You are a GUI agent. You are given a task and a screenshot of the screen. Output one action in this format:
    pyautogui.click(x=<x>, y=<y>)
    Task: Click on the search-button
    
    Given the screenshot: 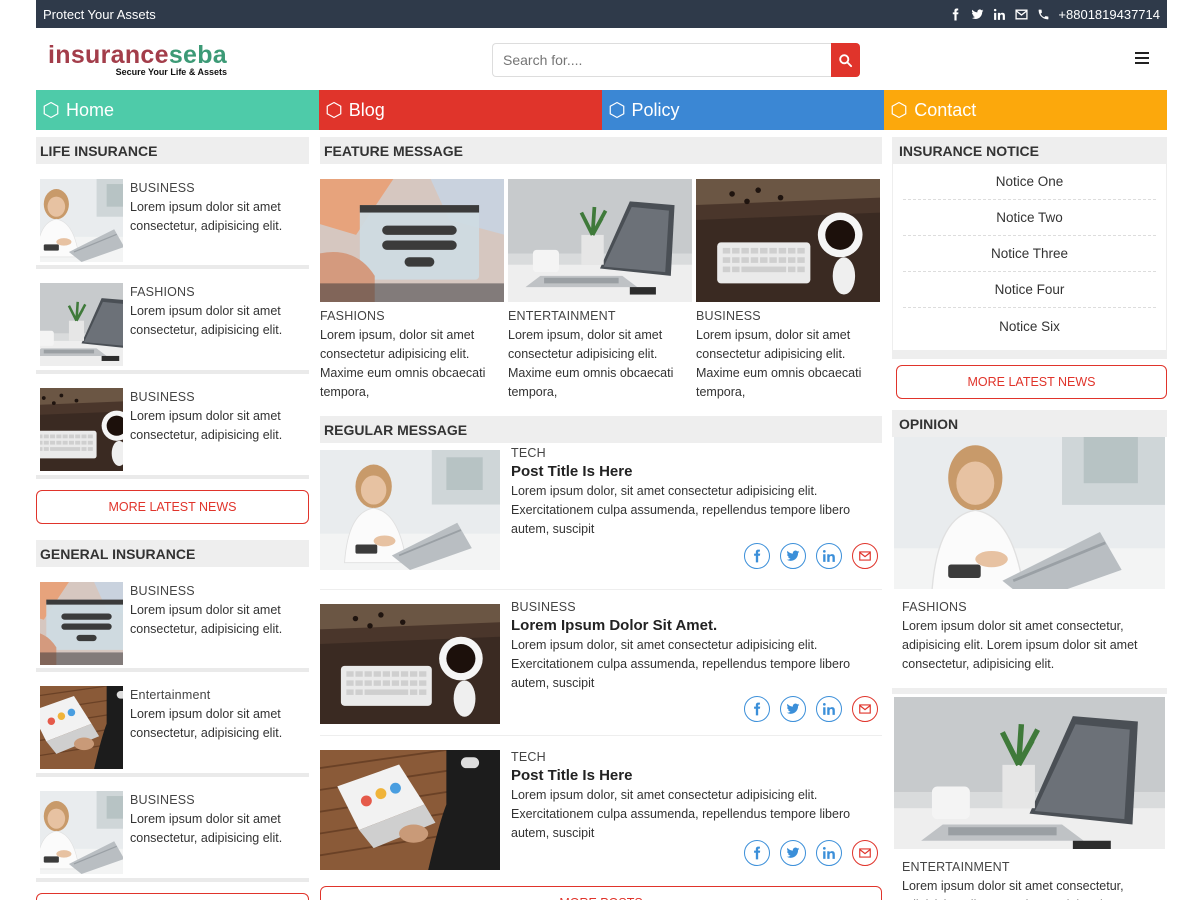 What is the action you would take?
    pyautogui.click(x=845, y=60)
    